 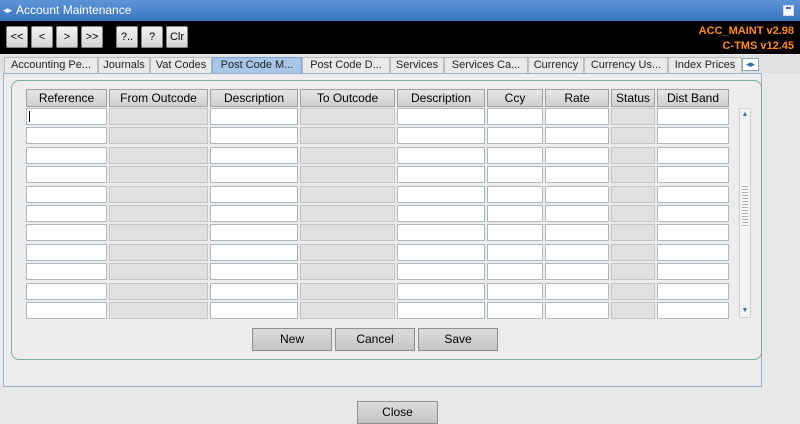 I want to click on scroll-up-icon: ▲, so click(x=745, y=115).